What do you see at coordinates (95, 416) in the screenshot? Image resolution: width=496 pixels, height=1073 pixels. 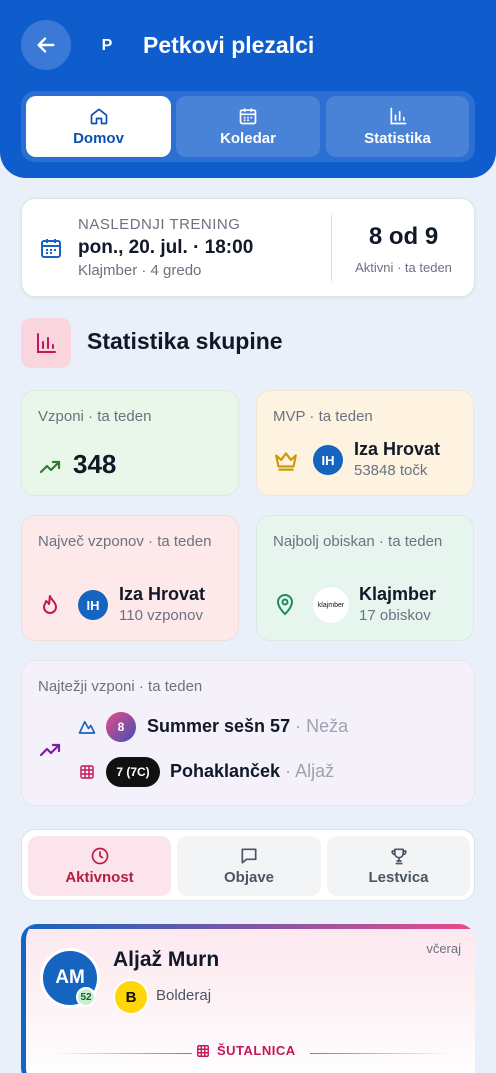 I see `stat-label: Vzponi · ta teden` at bounding box center [95, 416].